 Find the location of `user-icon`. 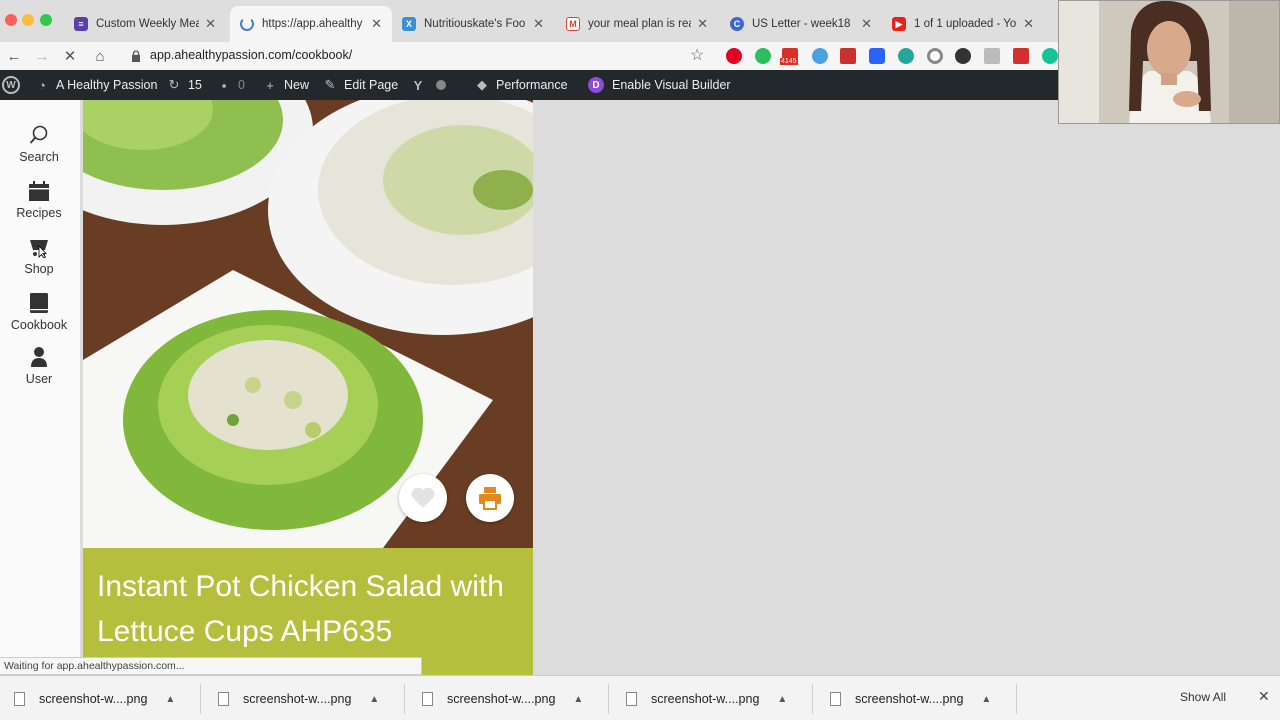

user-icon is located at coordinates (39, 357).